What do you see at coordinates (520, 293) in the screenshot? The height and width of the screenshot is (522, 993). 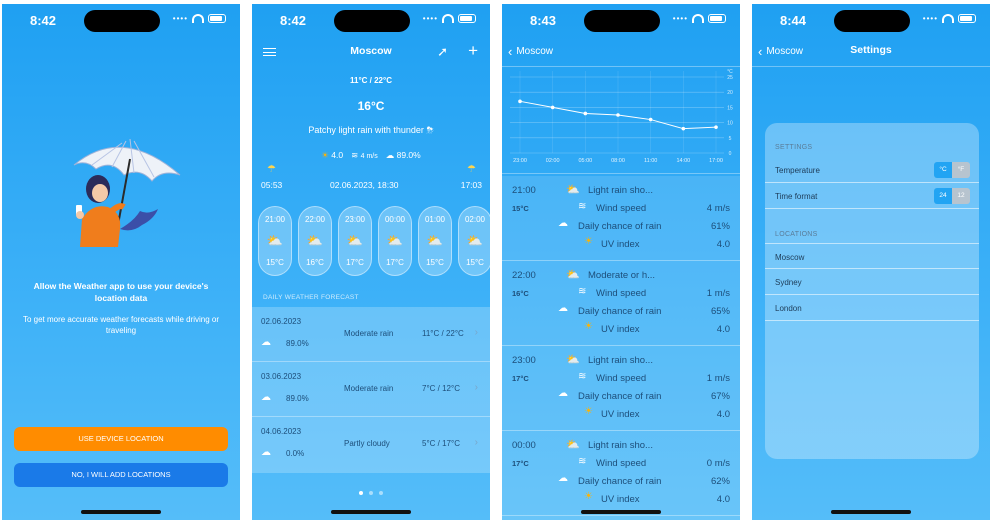 I see `row-temp: 16°C` at bounding box center [520, 293].